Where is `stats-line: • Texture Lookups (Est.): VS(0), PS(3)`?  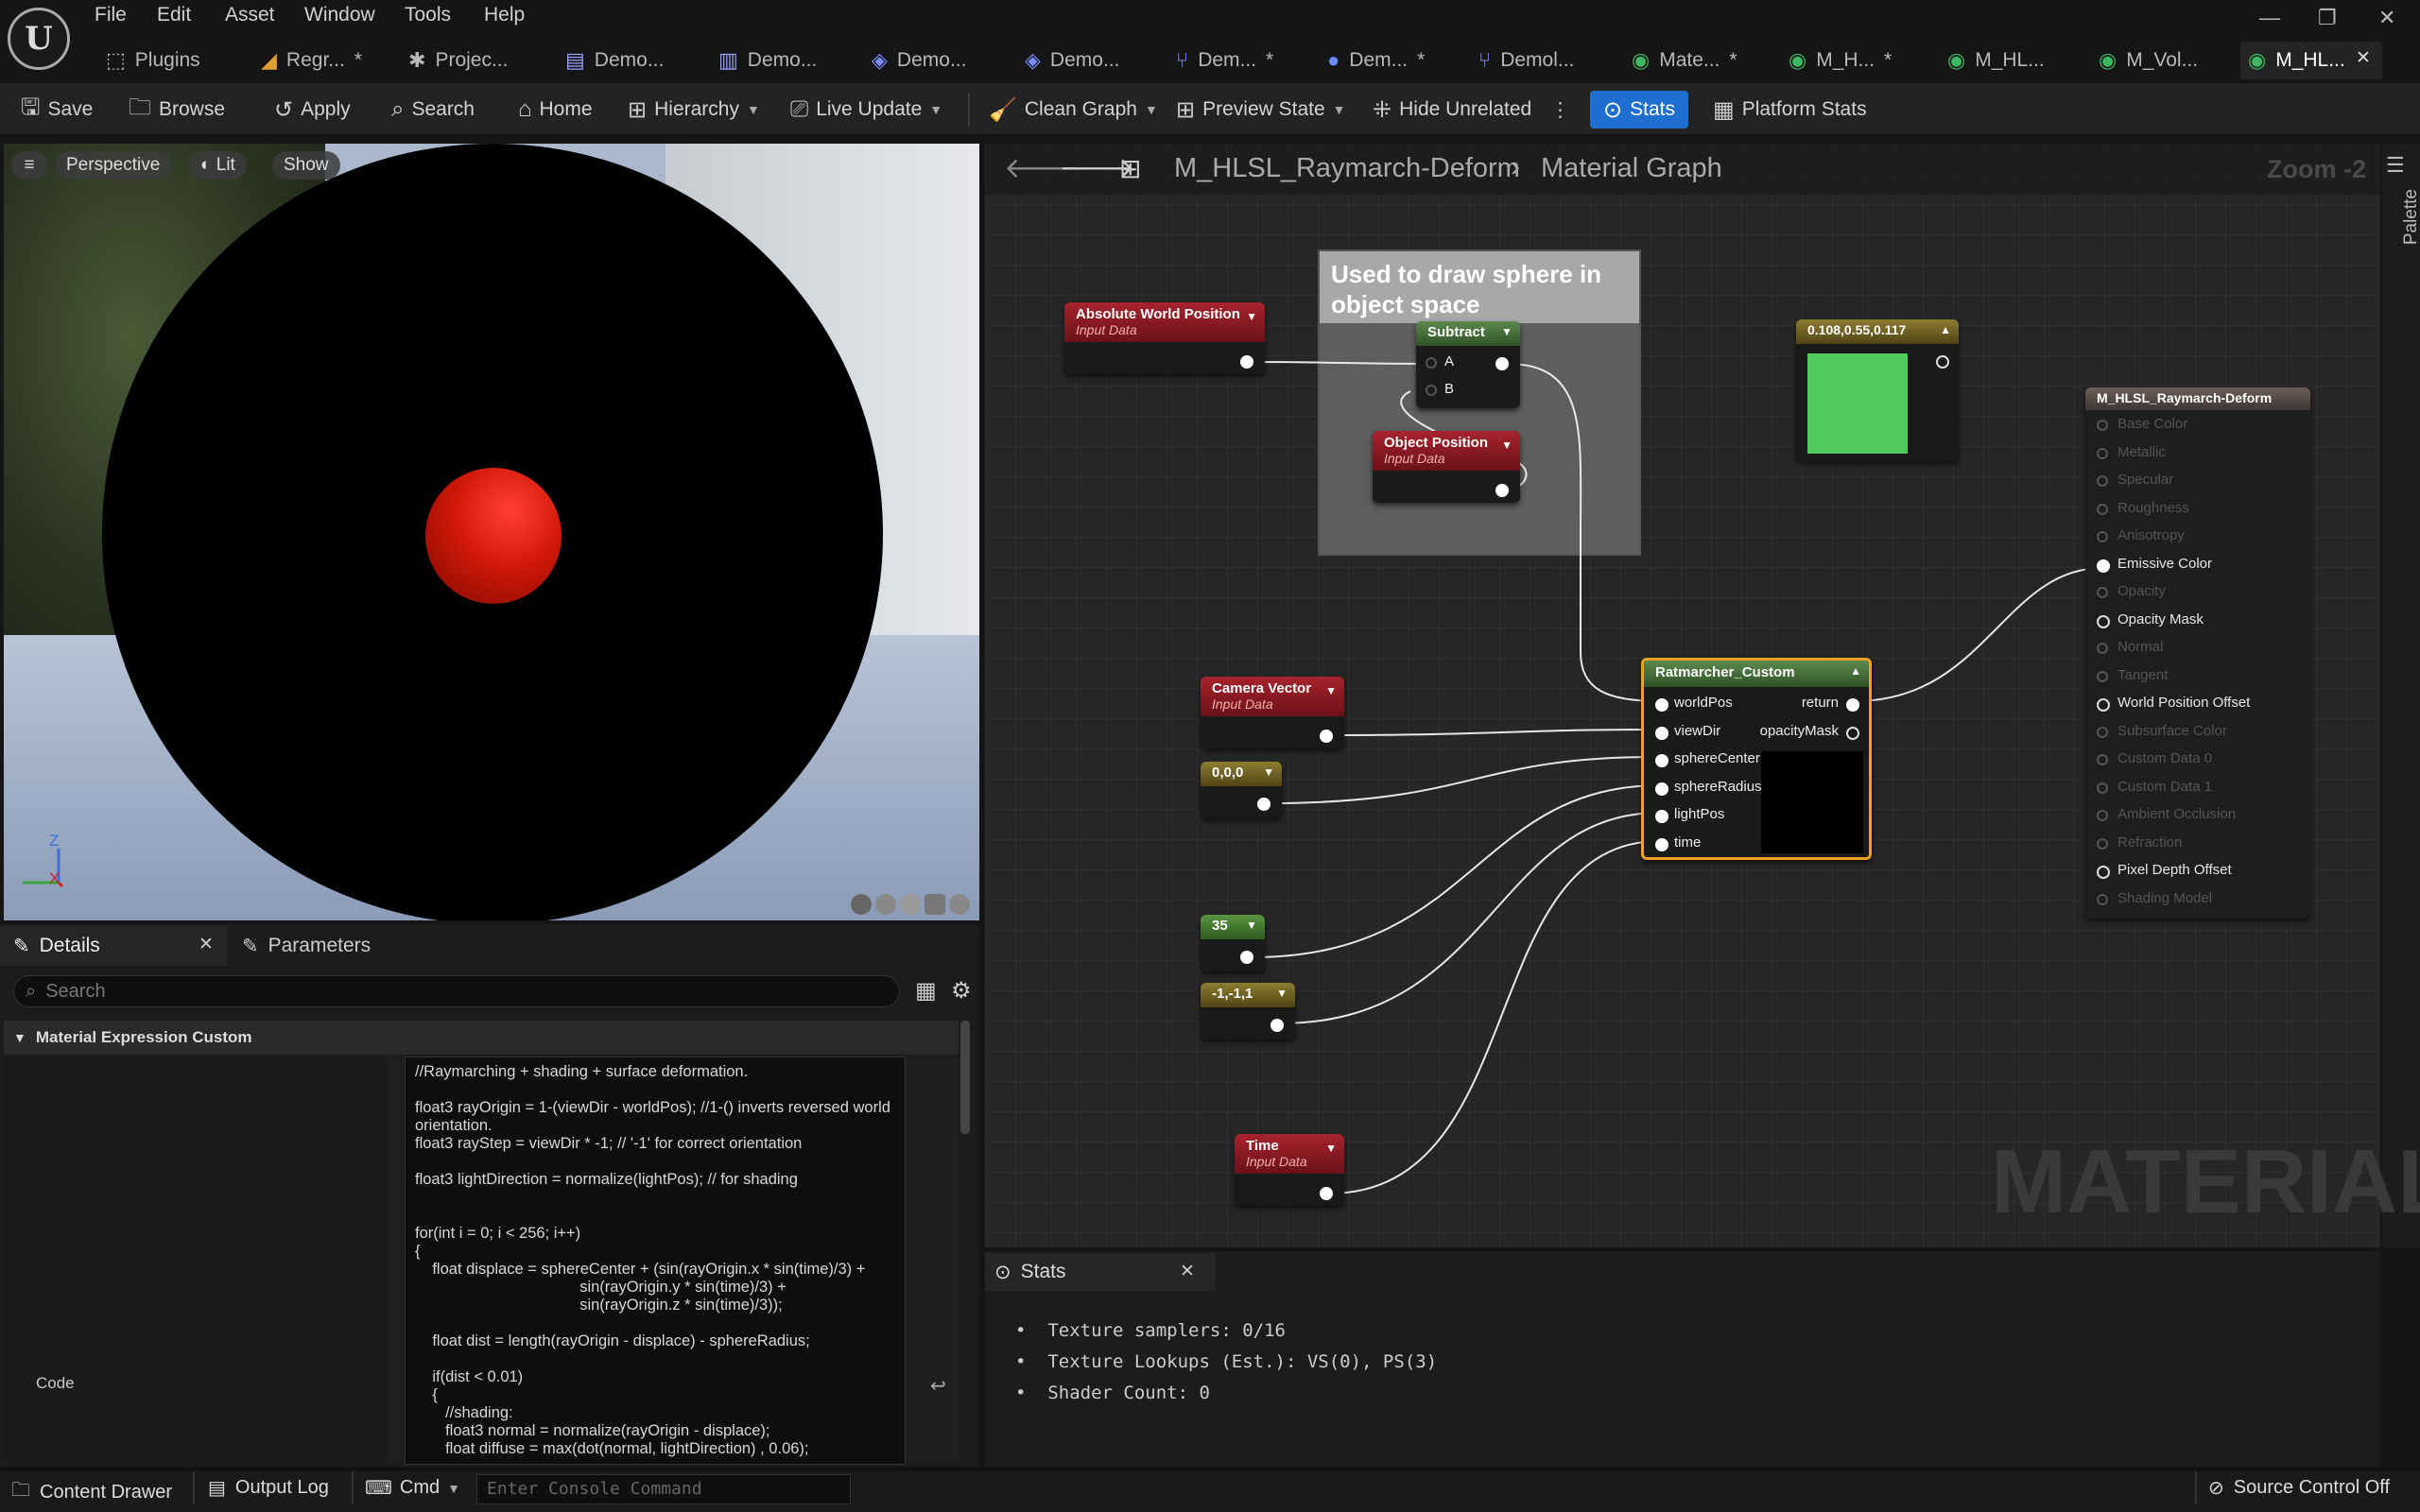
stats-line: • Texture Lookups (Est.): VS(0), PS(3) is located at coordinates (1226, 1361).